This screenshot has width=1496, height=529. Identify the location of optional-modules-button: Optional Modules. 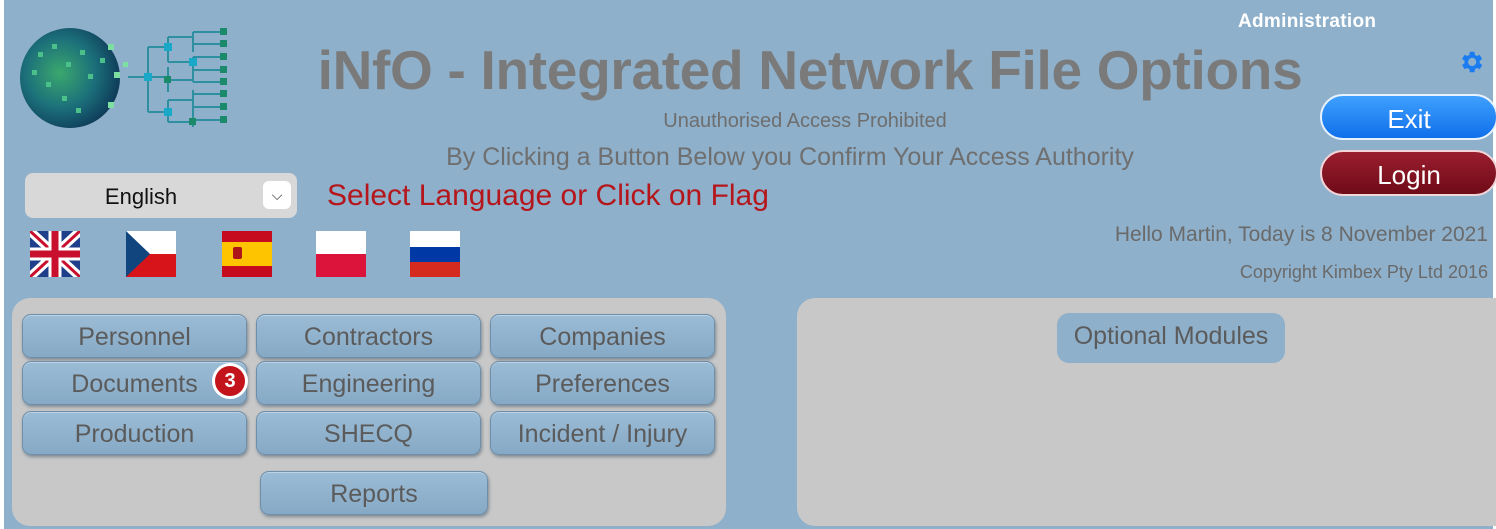
(1171, 338).